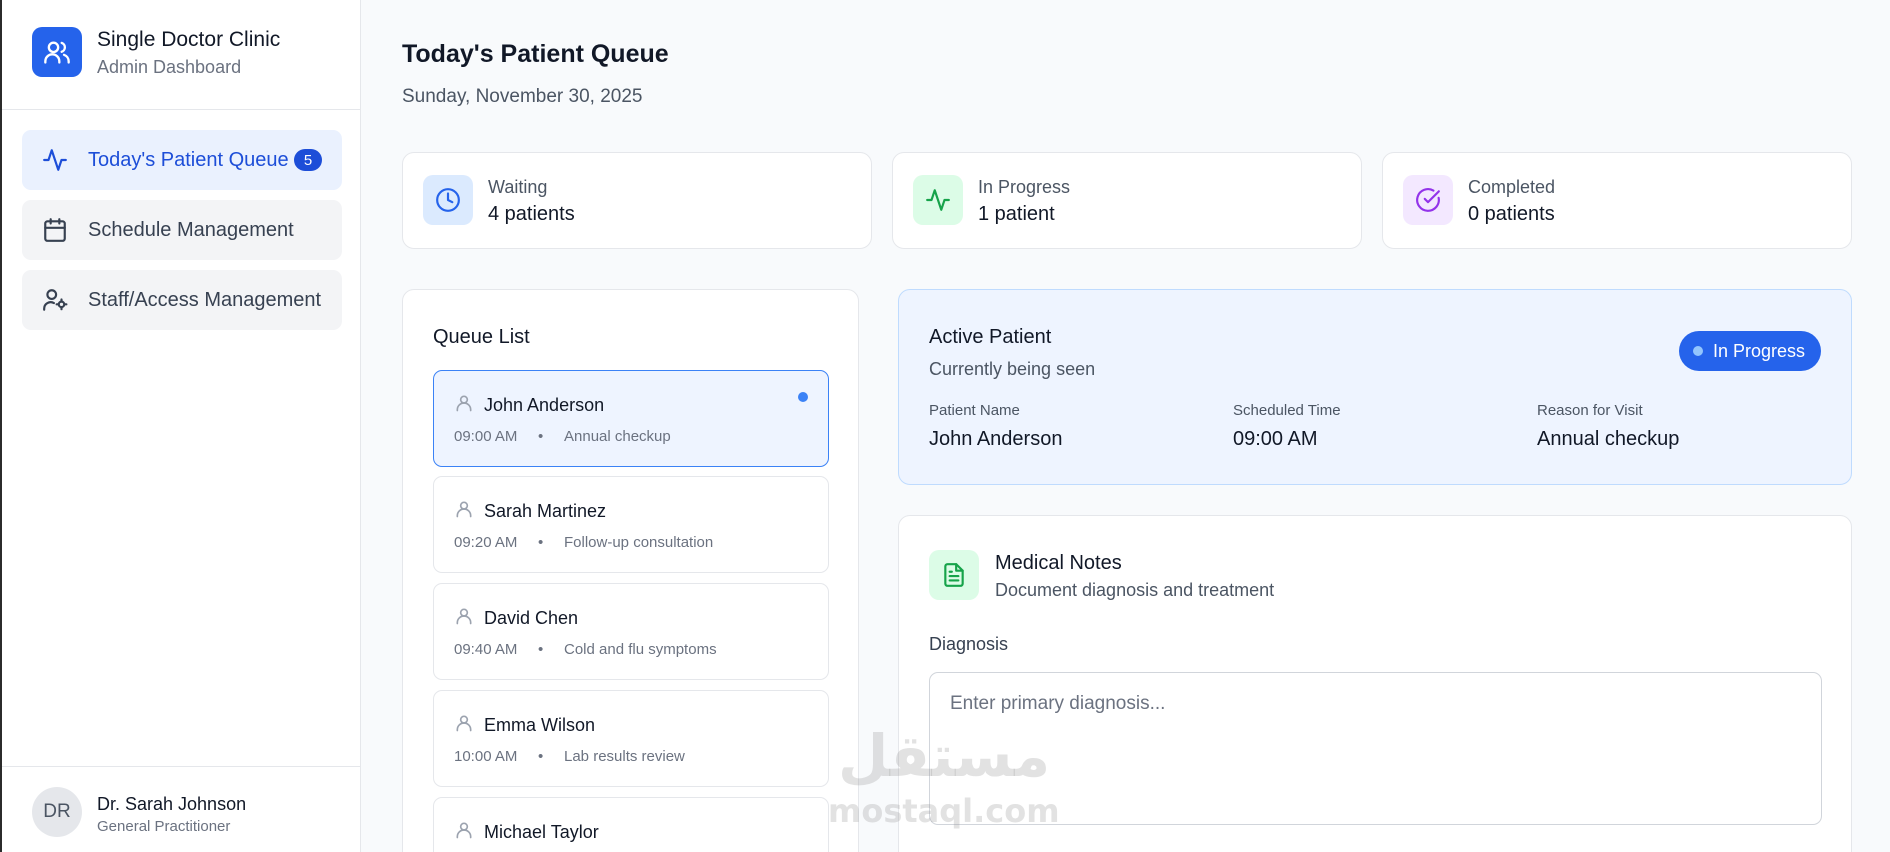  I want to click on appointment-time: 09:20 AM, so click(486, 542).